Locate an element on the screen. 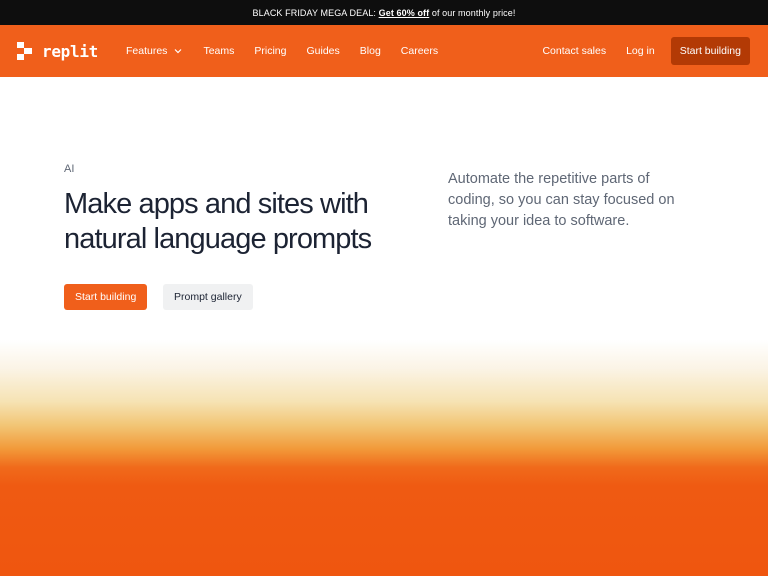 This screenshot has height=576, width=768. start-building-button: Start building is located at coordinates (106, 297).